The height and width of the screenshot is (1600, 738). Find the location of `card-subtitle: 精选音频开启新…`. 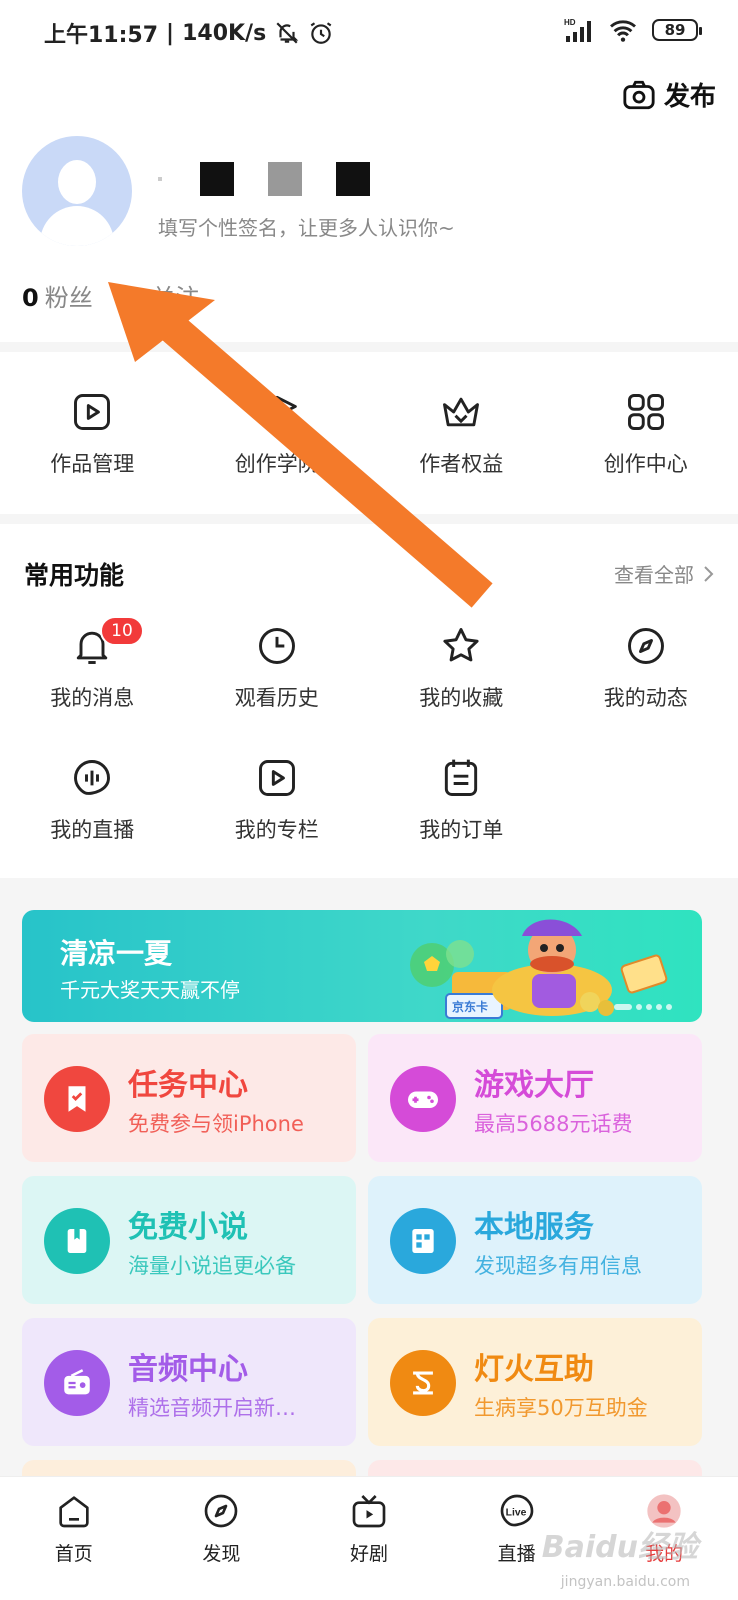

card-subtitle: 精选音频开启新… is located at coordinates (212, 1408).